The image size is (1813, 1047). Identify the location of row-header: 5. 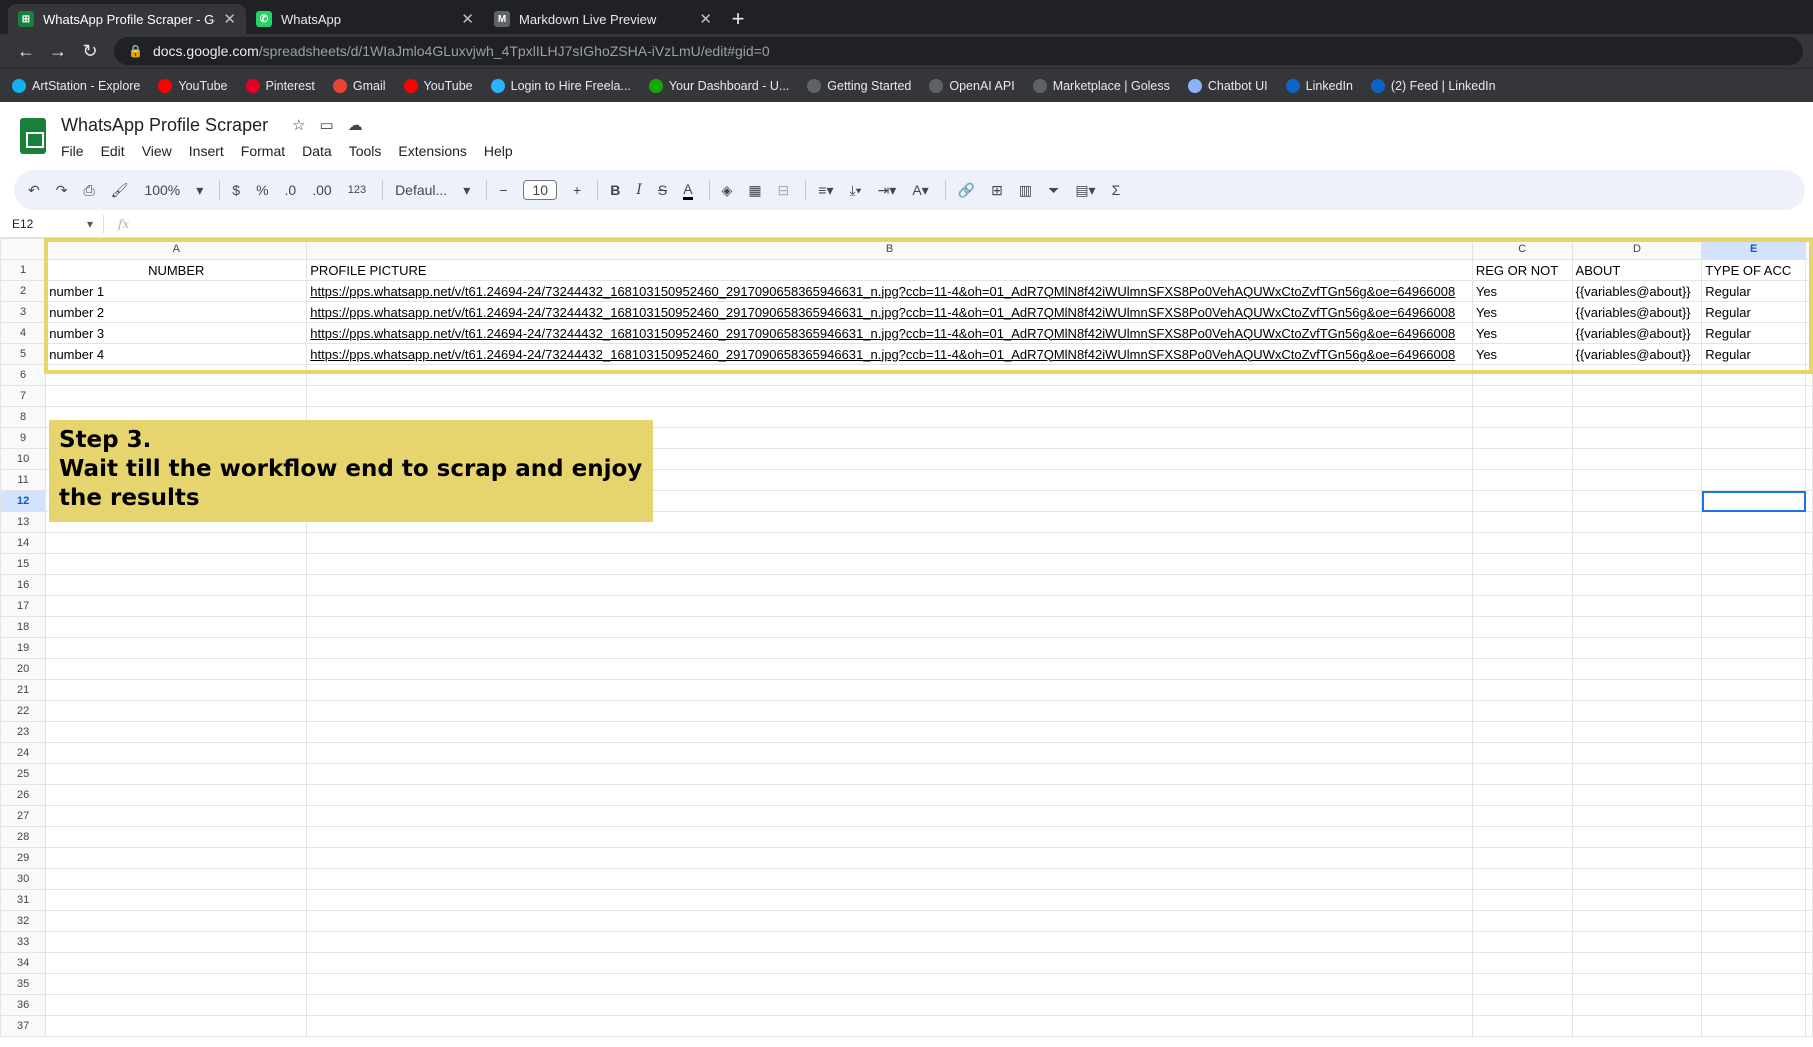
(23, 354).